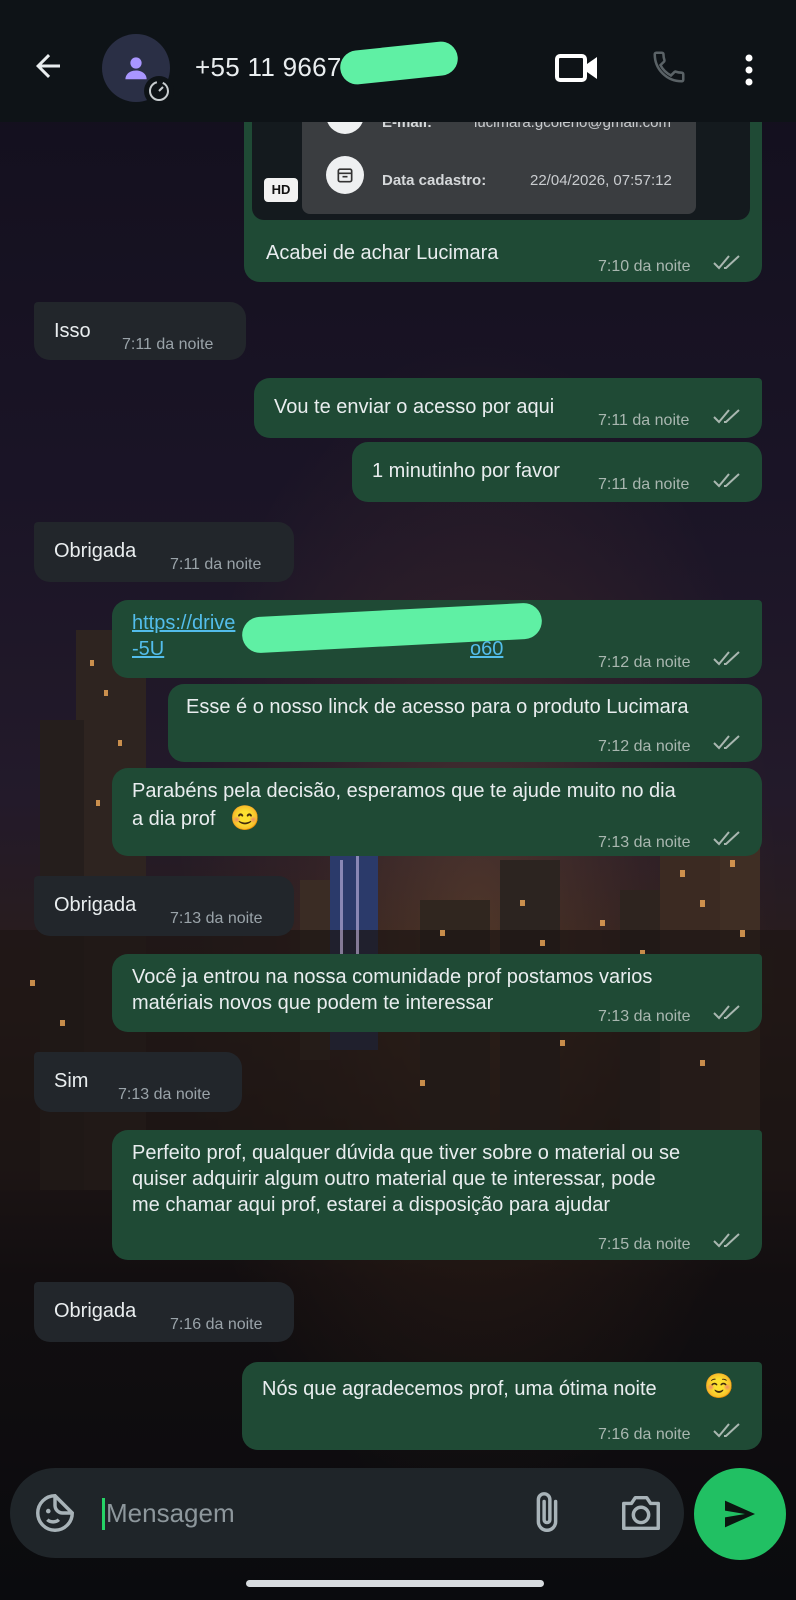  I want to click on sticker-icon, so click(55, 1513).